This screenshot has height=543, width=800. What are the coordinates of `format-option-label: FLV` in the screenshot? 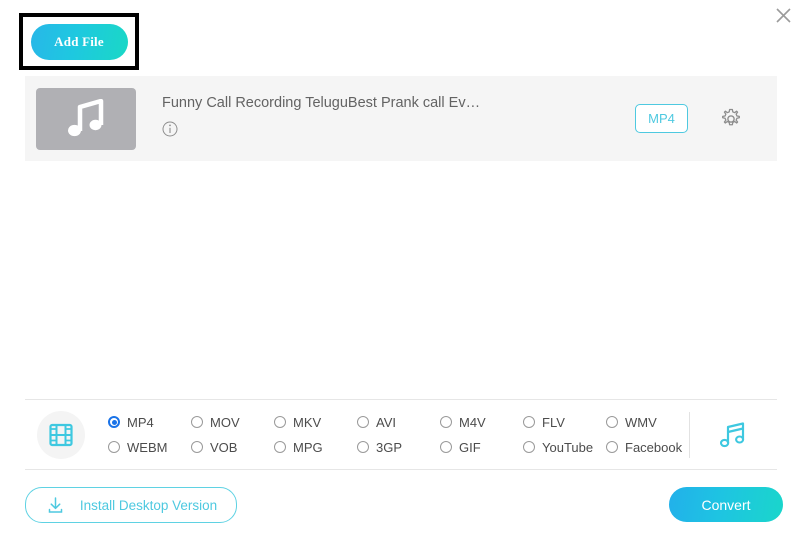 It's located at (553, 422).